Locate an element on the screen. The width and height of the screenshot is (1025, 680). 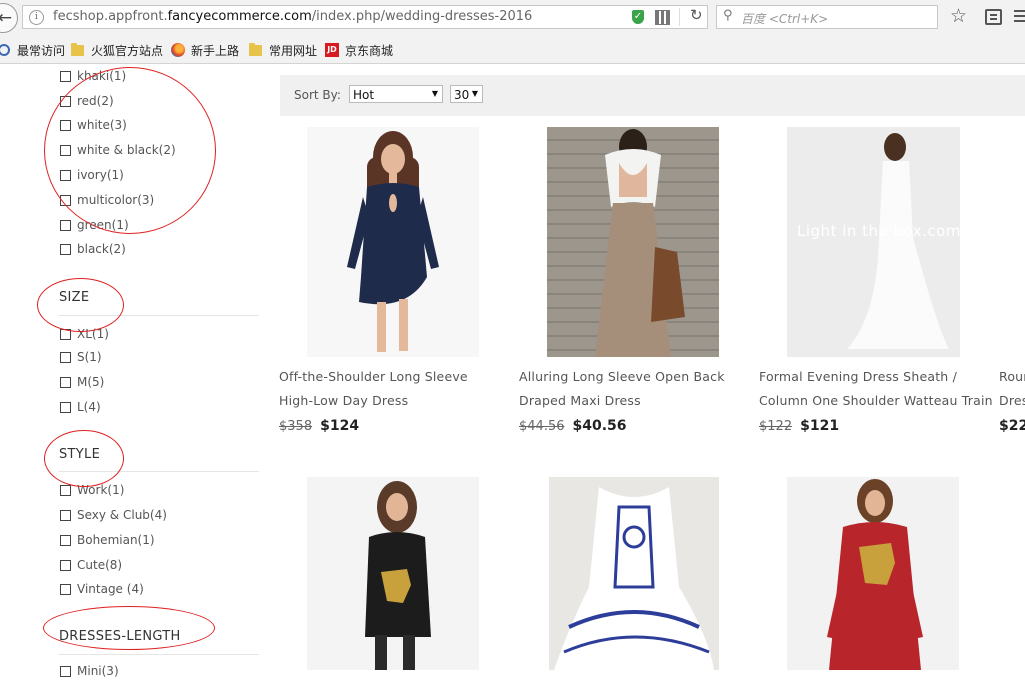
filter-label: Cute(8) is located at coordinates (100, 565).